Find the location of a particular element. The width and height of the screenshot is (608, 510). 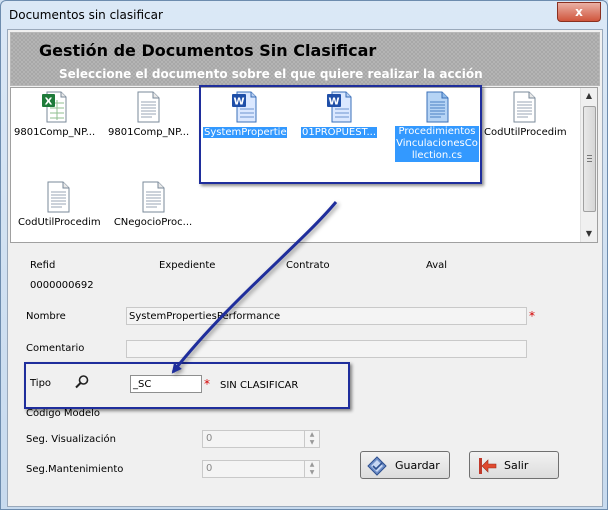

annotation-arrow-icon is located at coordinates (254, 287).